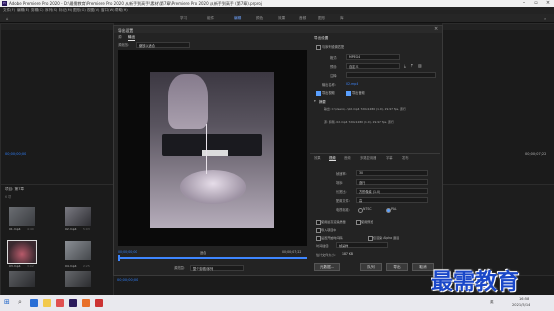 This screenshot has height=311, width=554. What do you see at coordinates (23, 10) in the screenshot?
I see `menu-edit: 编辑(E)` at bounding box center [23, 10].